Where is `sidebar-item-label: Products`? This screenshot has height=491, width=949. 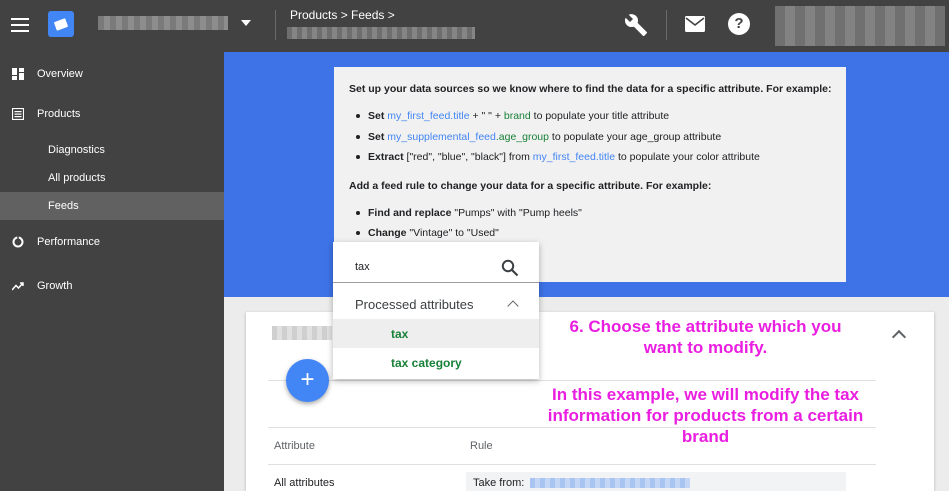
sidebar-item-label: Products is located at coordinates (59, 114).